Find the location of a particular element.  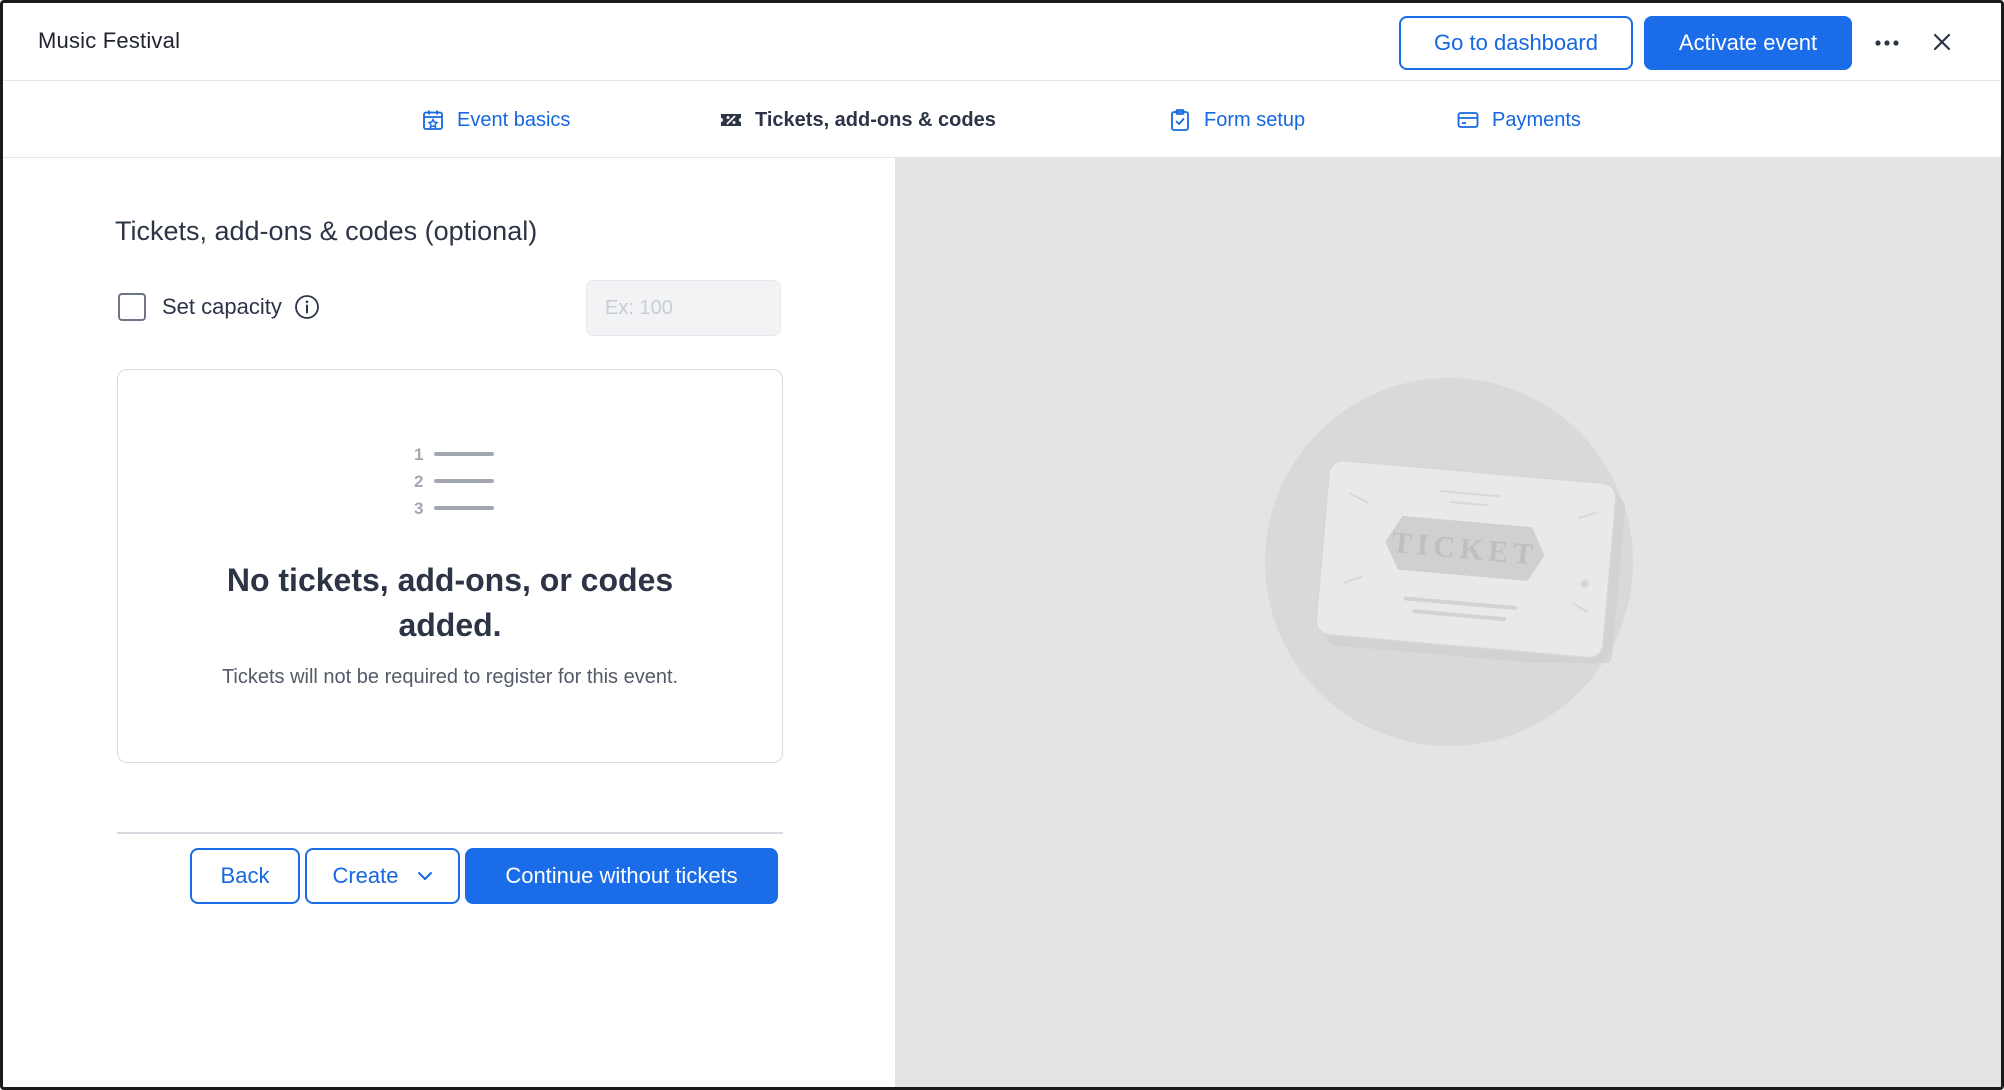

credit-card-icon is located at coordinates (1468, 120).